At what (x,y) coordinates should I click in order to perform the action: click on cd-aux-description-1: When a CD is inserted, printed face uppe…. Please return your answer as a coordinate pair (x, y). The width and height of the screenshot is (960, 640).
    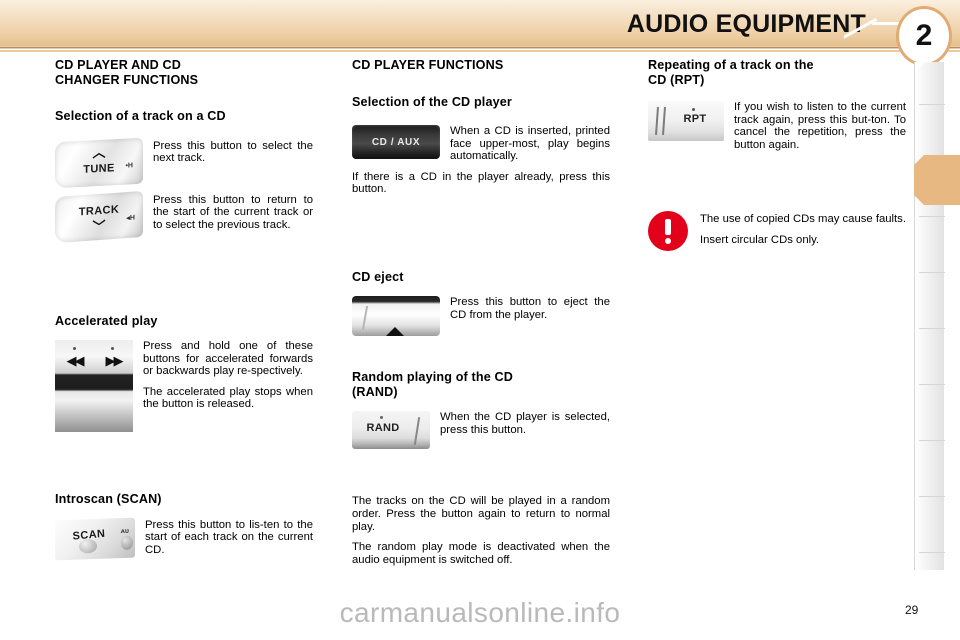
    Looking at the image, I should click on (530, 144).